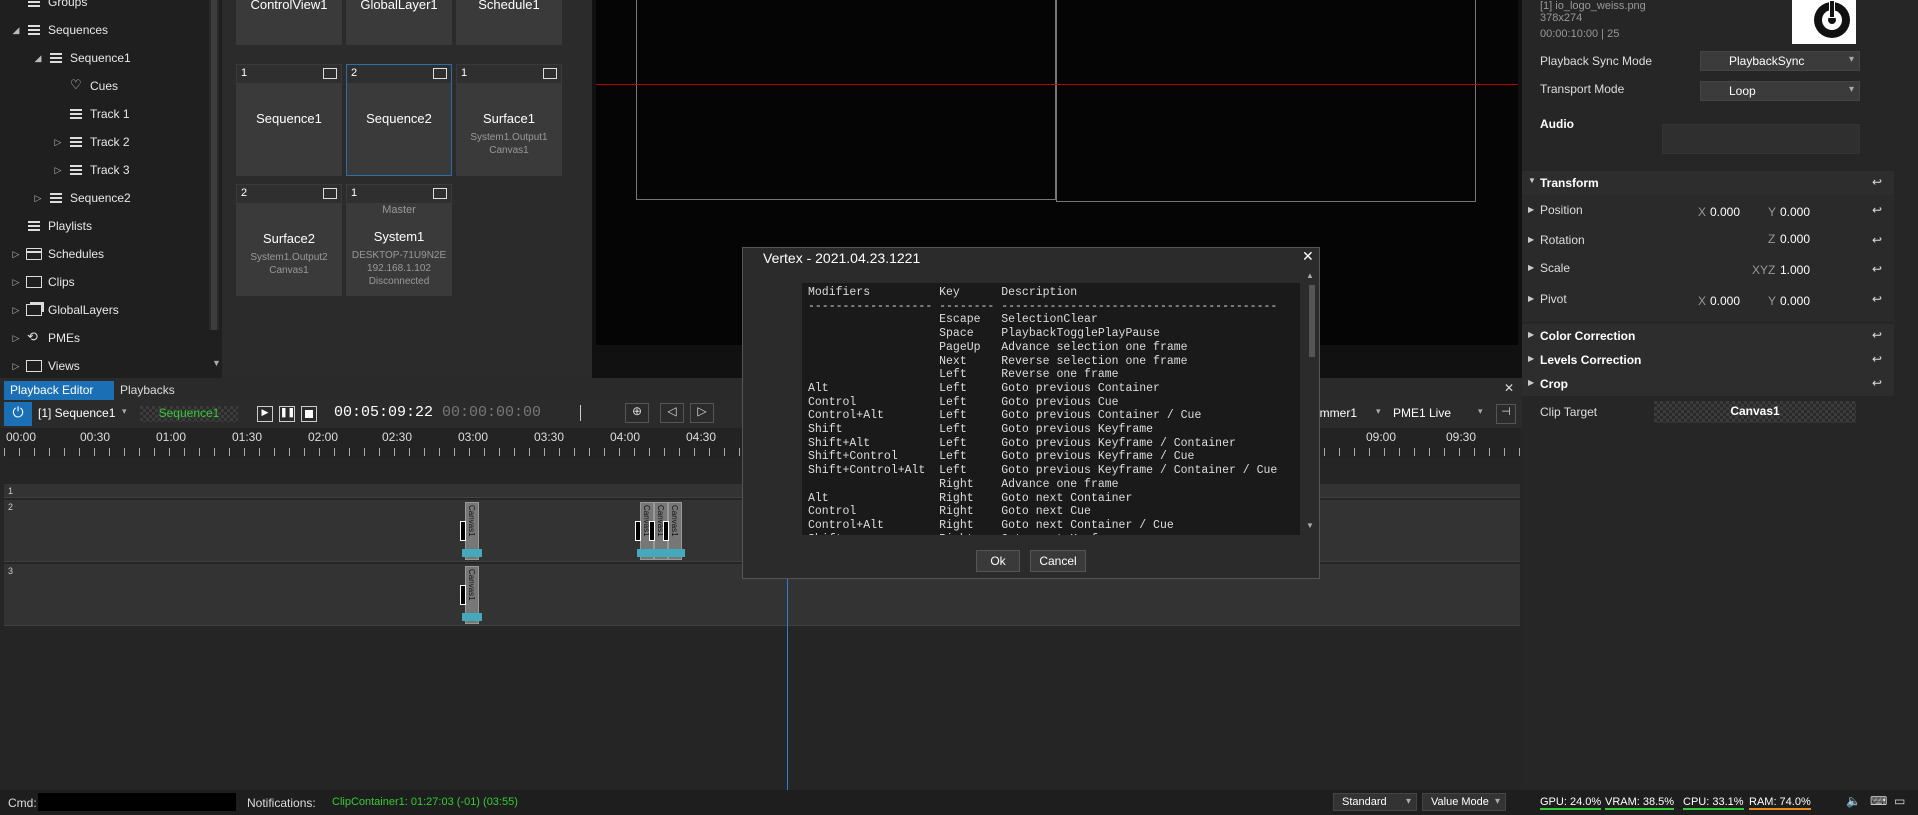 Image resolution: width=1918 pixels, height=815 pixels. I want to click on value-mode-select: Value Mode, so click(1464, 802).